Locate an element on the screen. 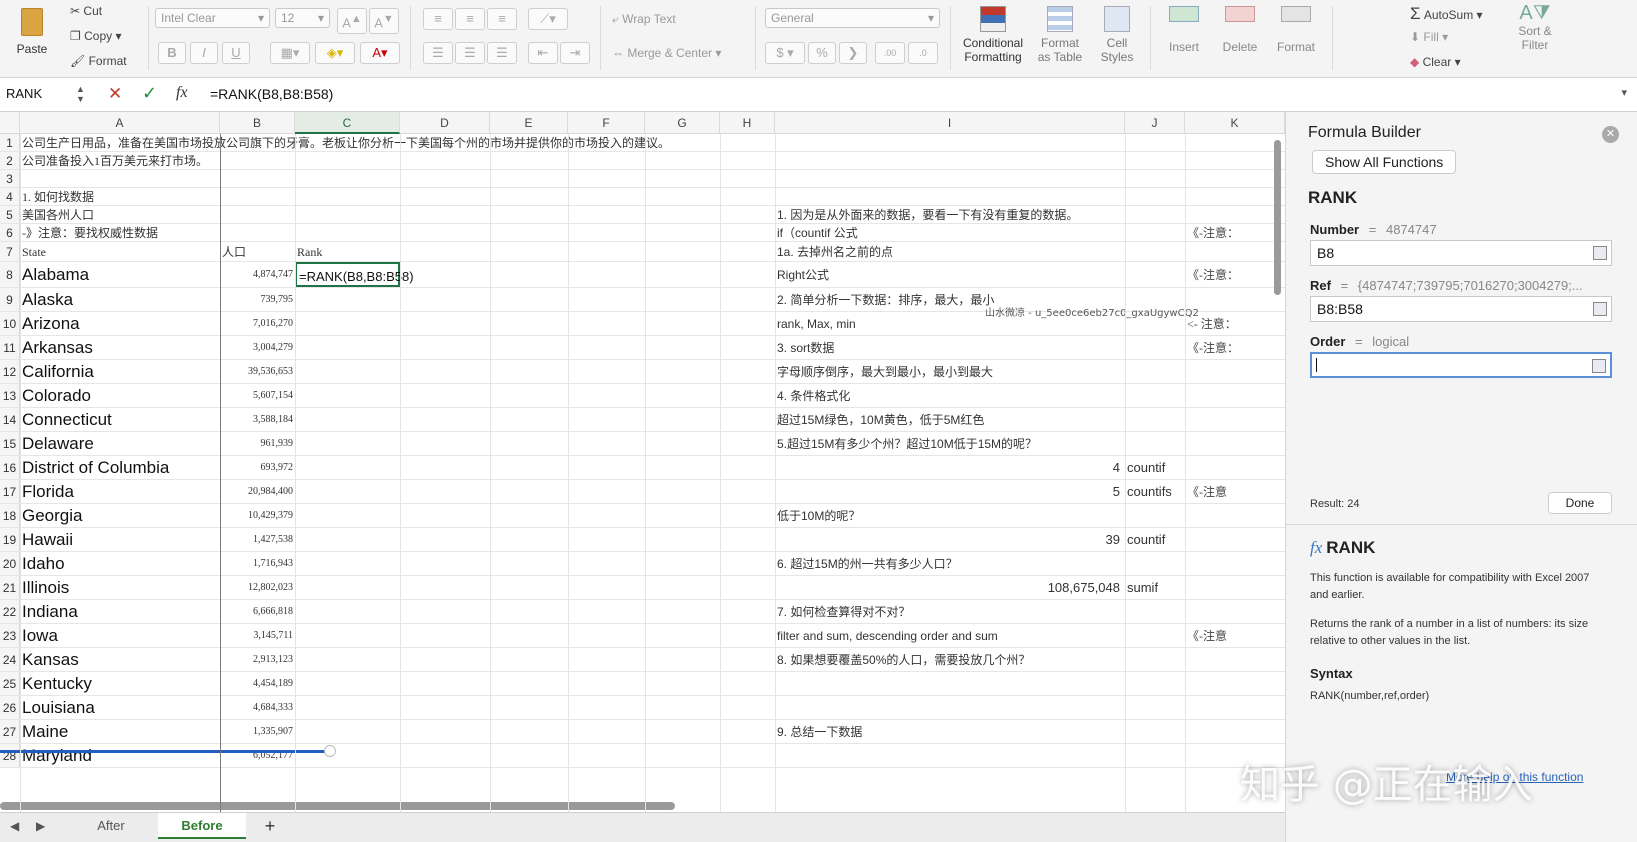 The image size is (1637, 842). orientation-button: ⟋▾ is located at coordinates (548, 19).